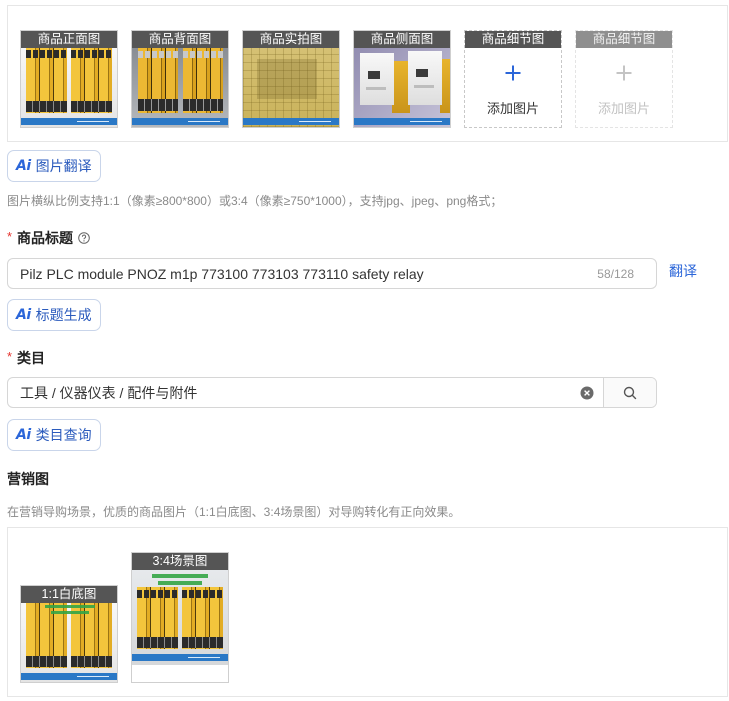 The image size is (729, 701). I want to click on image-slot-back: 商品背面图, so click(180, 79).